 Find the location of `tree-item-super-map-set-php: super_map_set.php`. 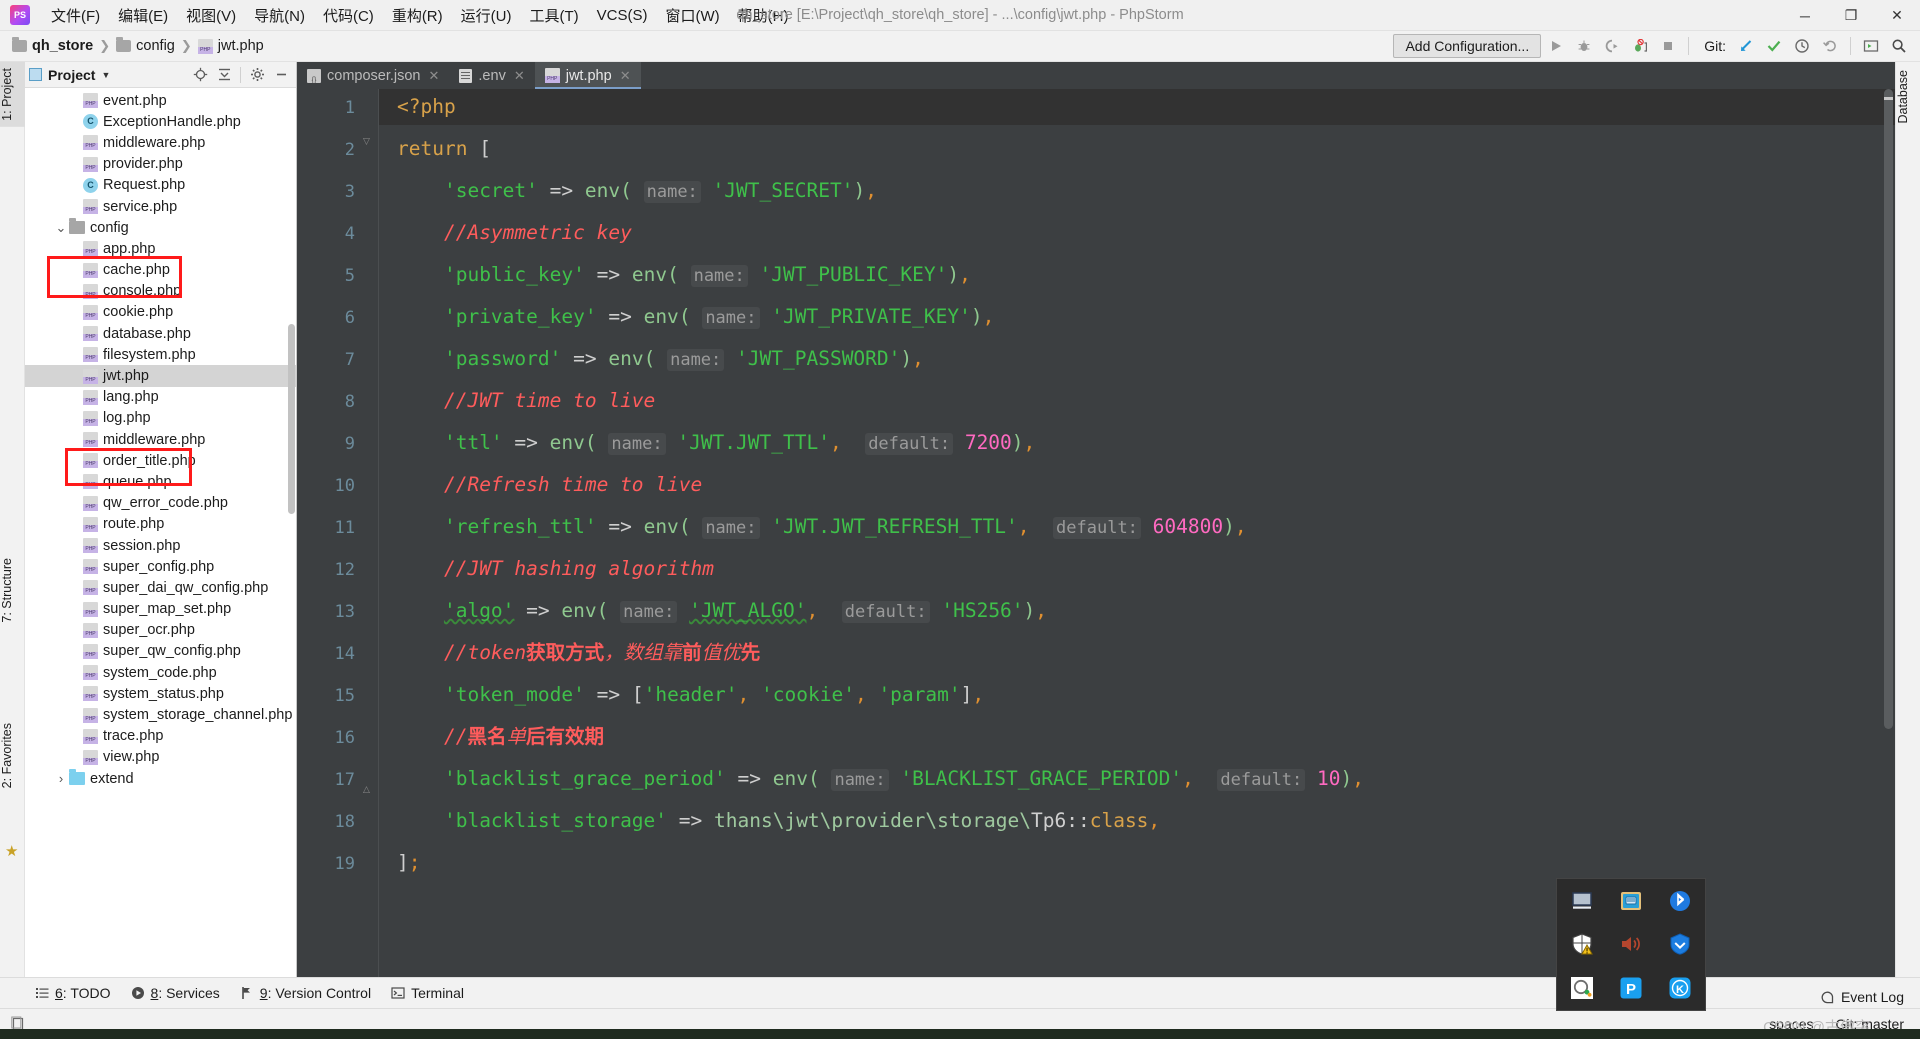

tree-item-super-map-set-php: super_map_set.php is located at coordinates (160, 609).